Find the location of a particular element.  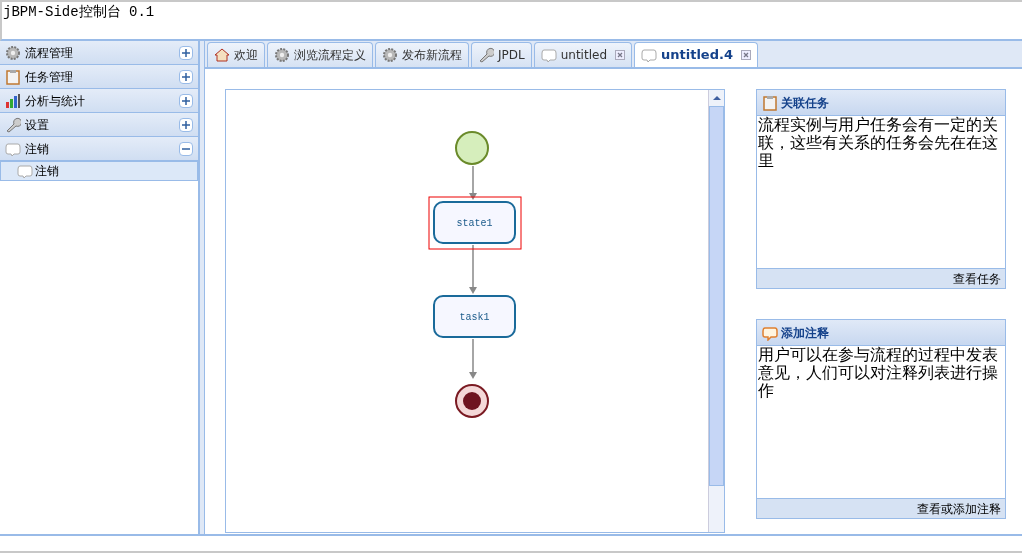

window-title: jBPM-Side控制台 0.1 is located at coordinates (79, 12).